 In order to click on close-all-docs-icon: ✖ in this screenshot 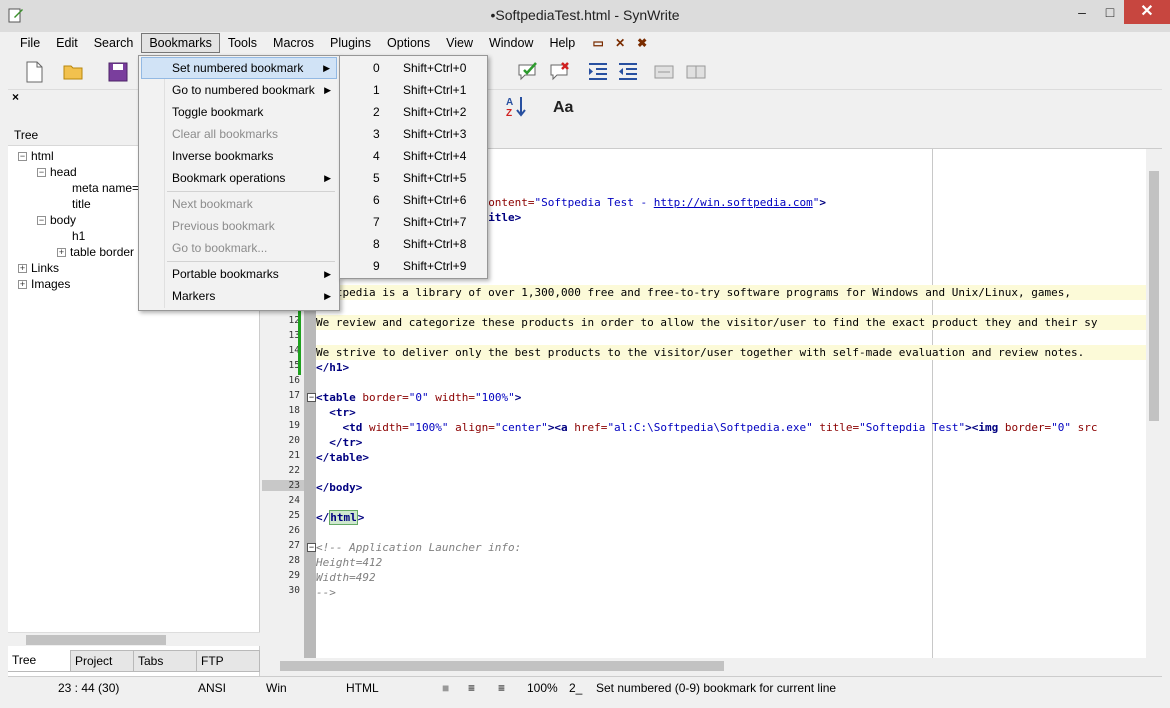, I will do `click(642, 43)`.